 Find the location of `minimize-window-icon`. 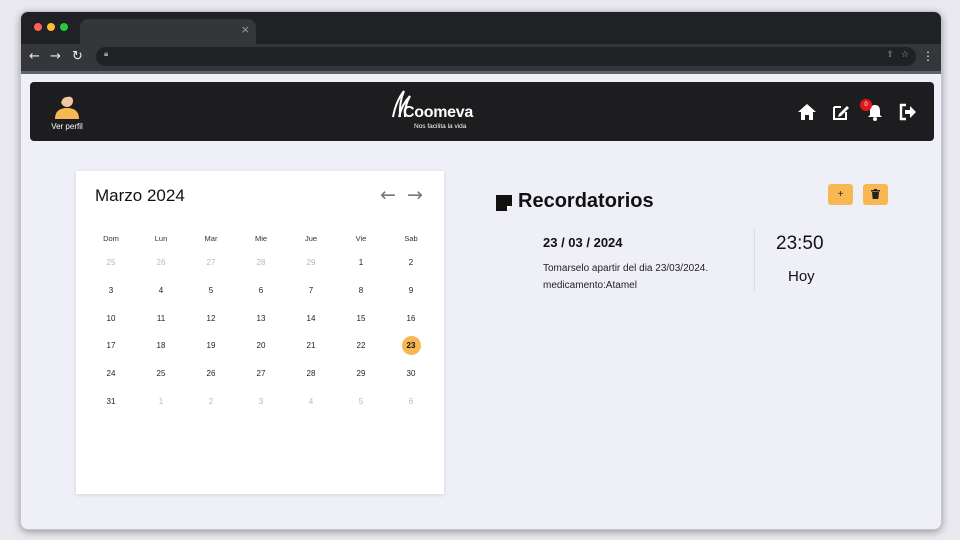

minimize-window-icon is located at coordinates (51, 27).